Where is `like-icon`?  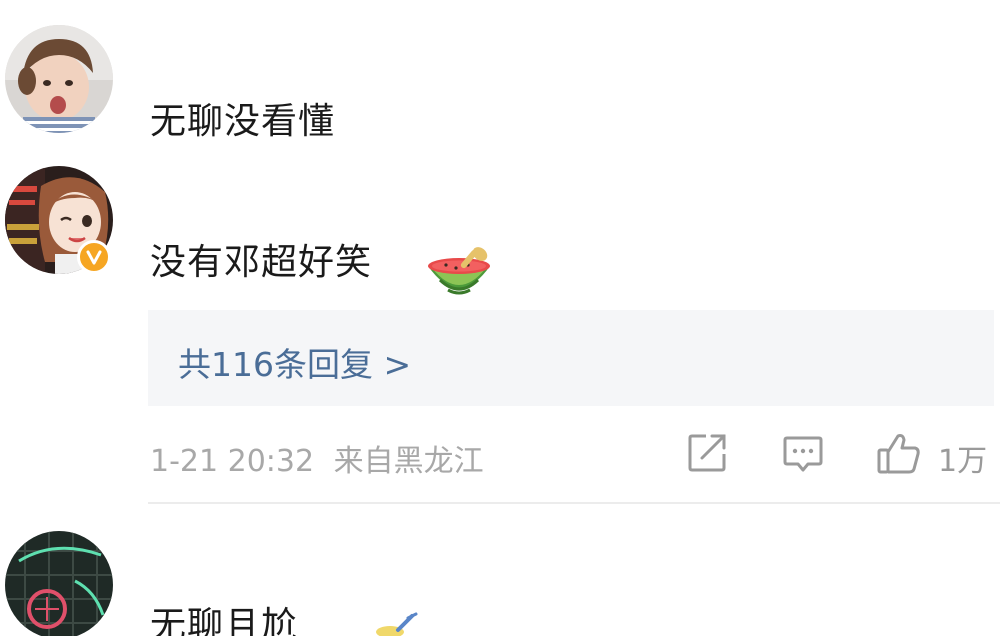
like-icon is located at coordinates (898, 454).